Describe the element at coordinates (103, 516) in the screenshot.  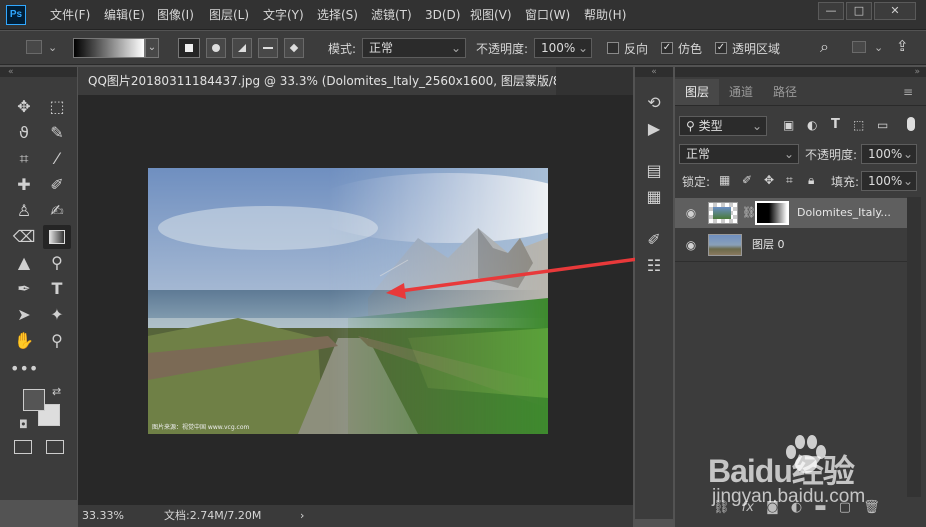
I see `zoom-level: 33.33%` at that location.